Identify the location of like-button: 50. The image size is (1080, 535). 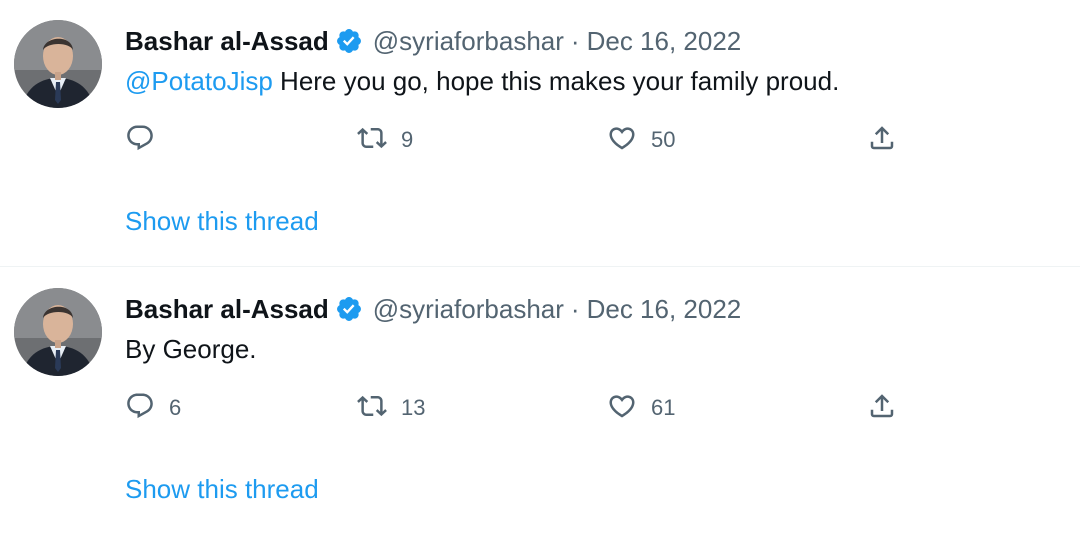
(641, 140).